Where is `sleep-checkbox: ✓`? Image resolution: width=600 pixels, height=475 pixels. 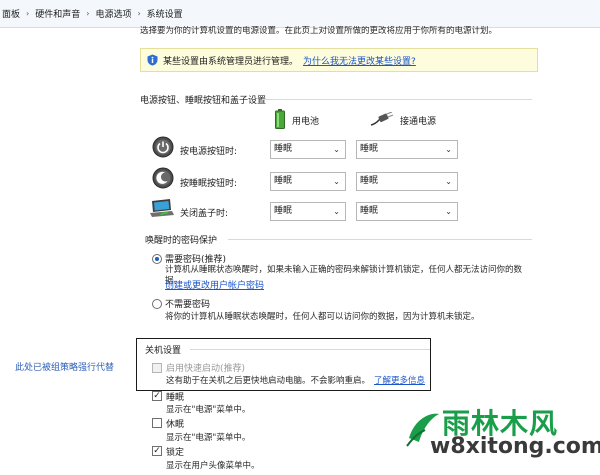 sleep-checkbox: ✓ is located at coordinates (157, 396).